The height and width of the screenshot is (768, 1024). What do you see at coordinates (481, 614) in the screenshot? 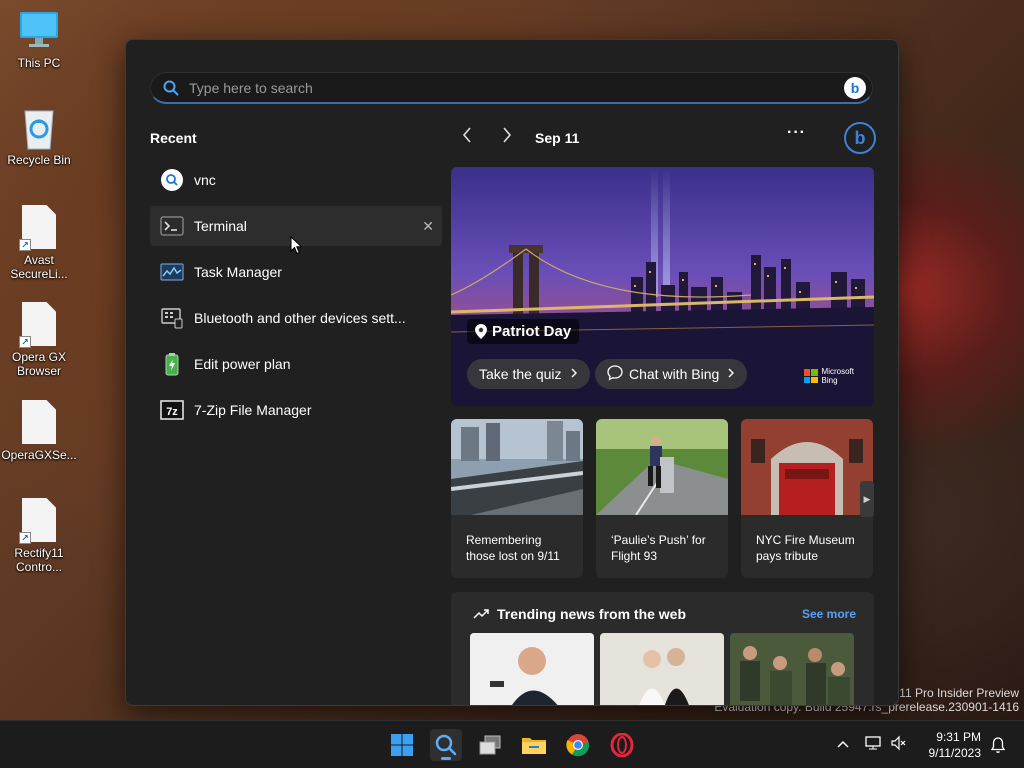
I see `trending-arrow-icon` at bounding box center [481, 614].